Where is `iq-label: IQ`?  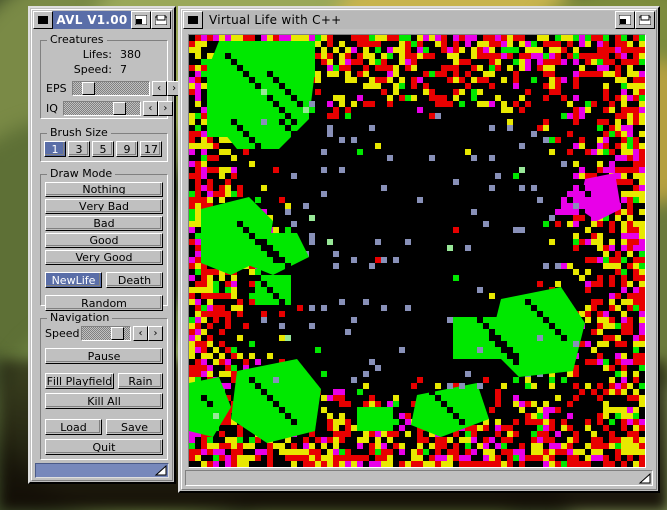 iq-label: IQ is located at coordinates (52, 108).